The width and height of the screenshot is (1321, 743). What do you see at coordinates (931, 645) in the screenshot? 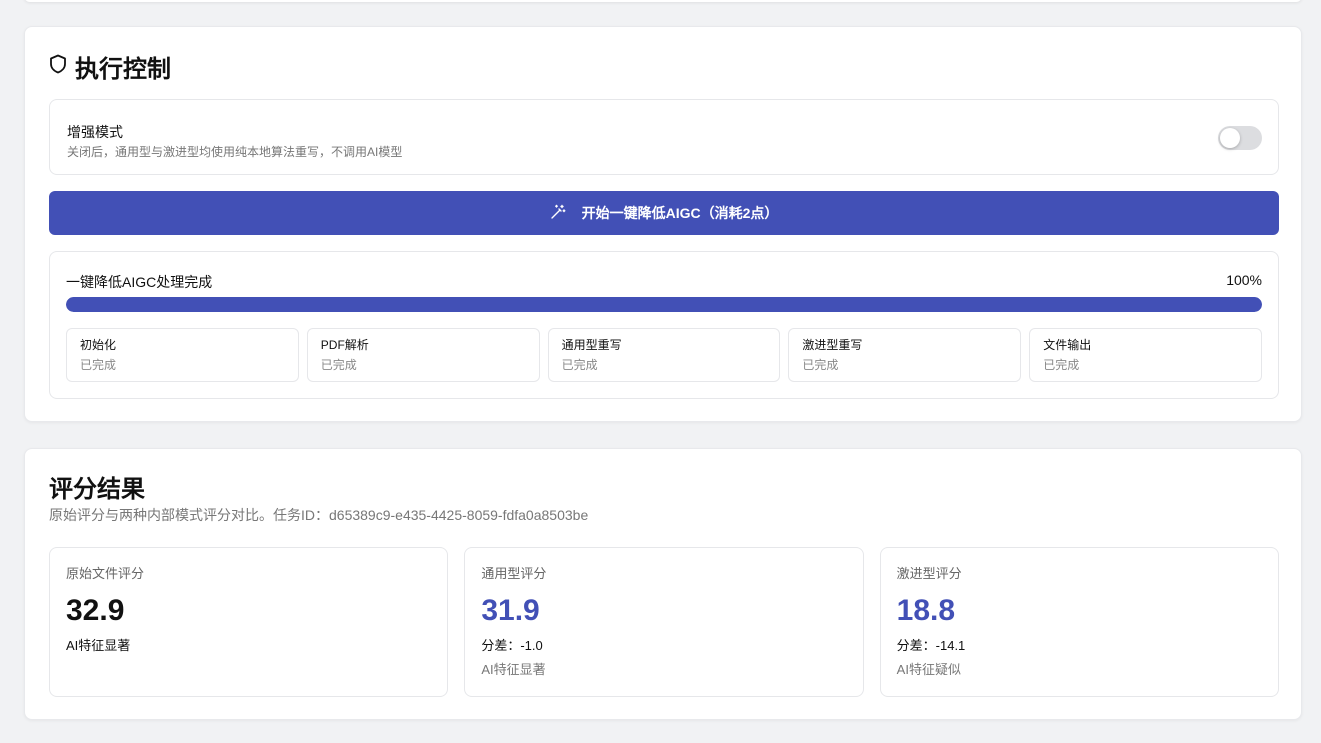
I see `score-diff: 分差：-14.1` at bounding box center [931, 645].